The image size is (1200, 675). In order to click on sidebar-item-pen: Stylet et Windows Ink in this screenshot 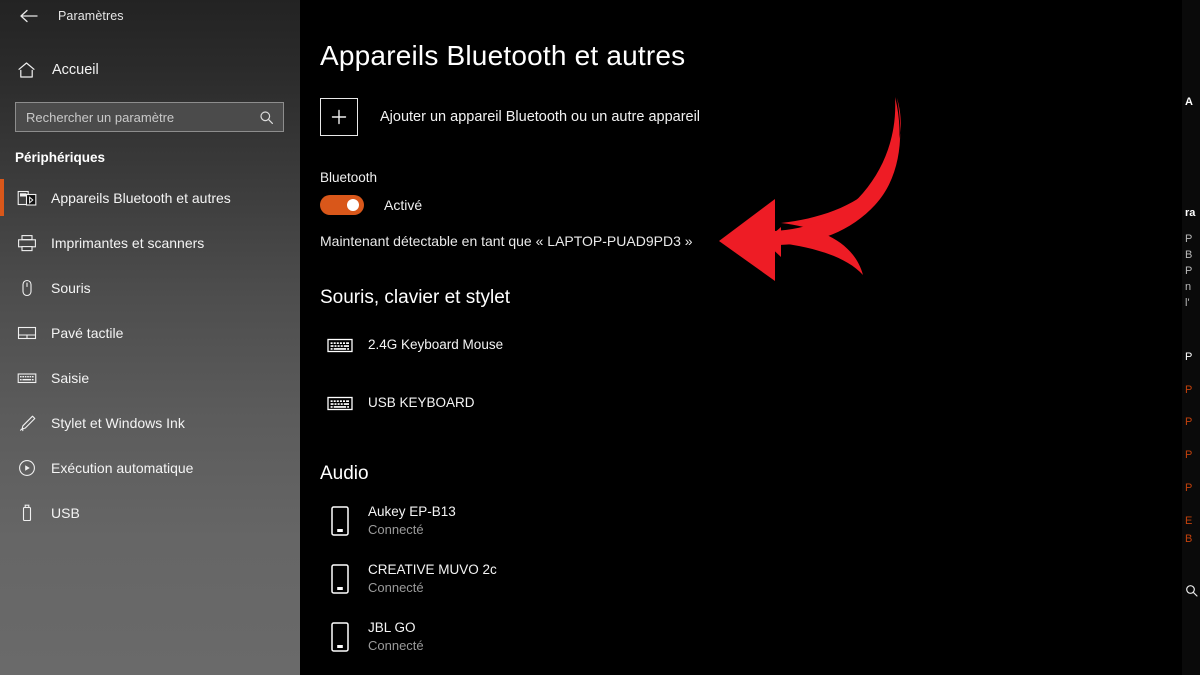, I will do `click(150, 422)`.